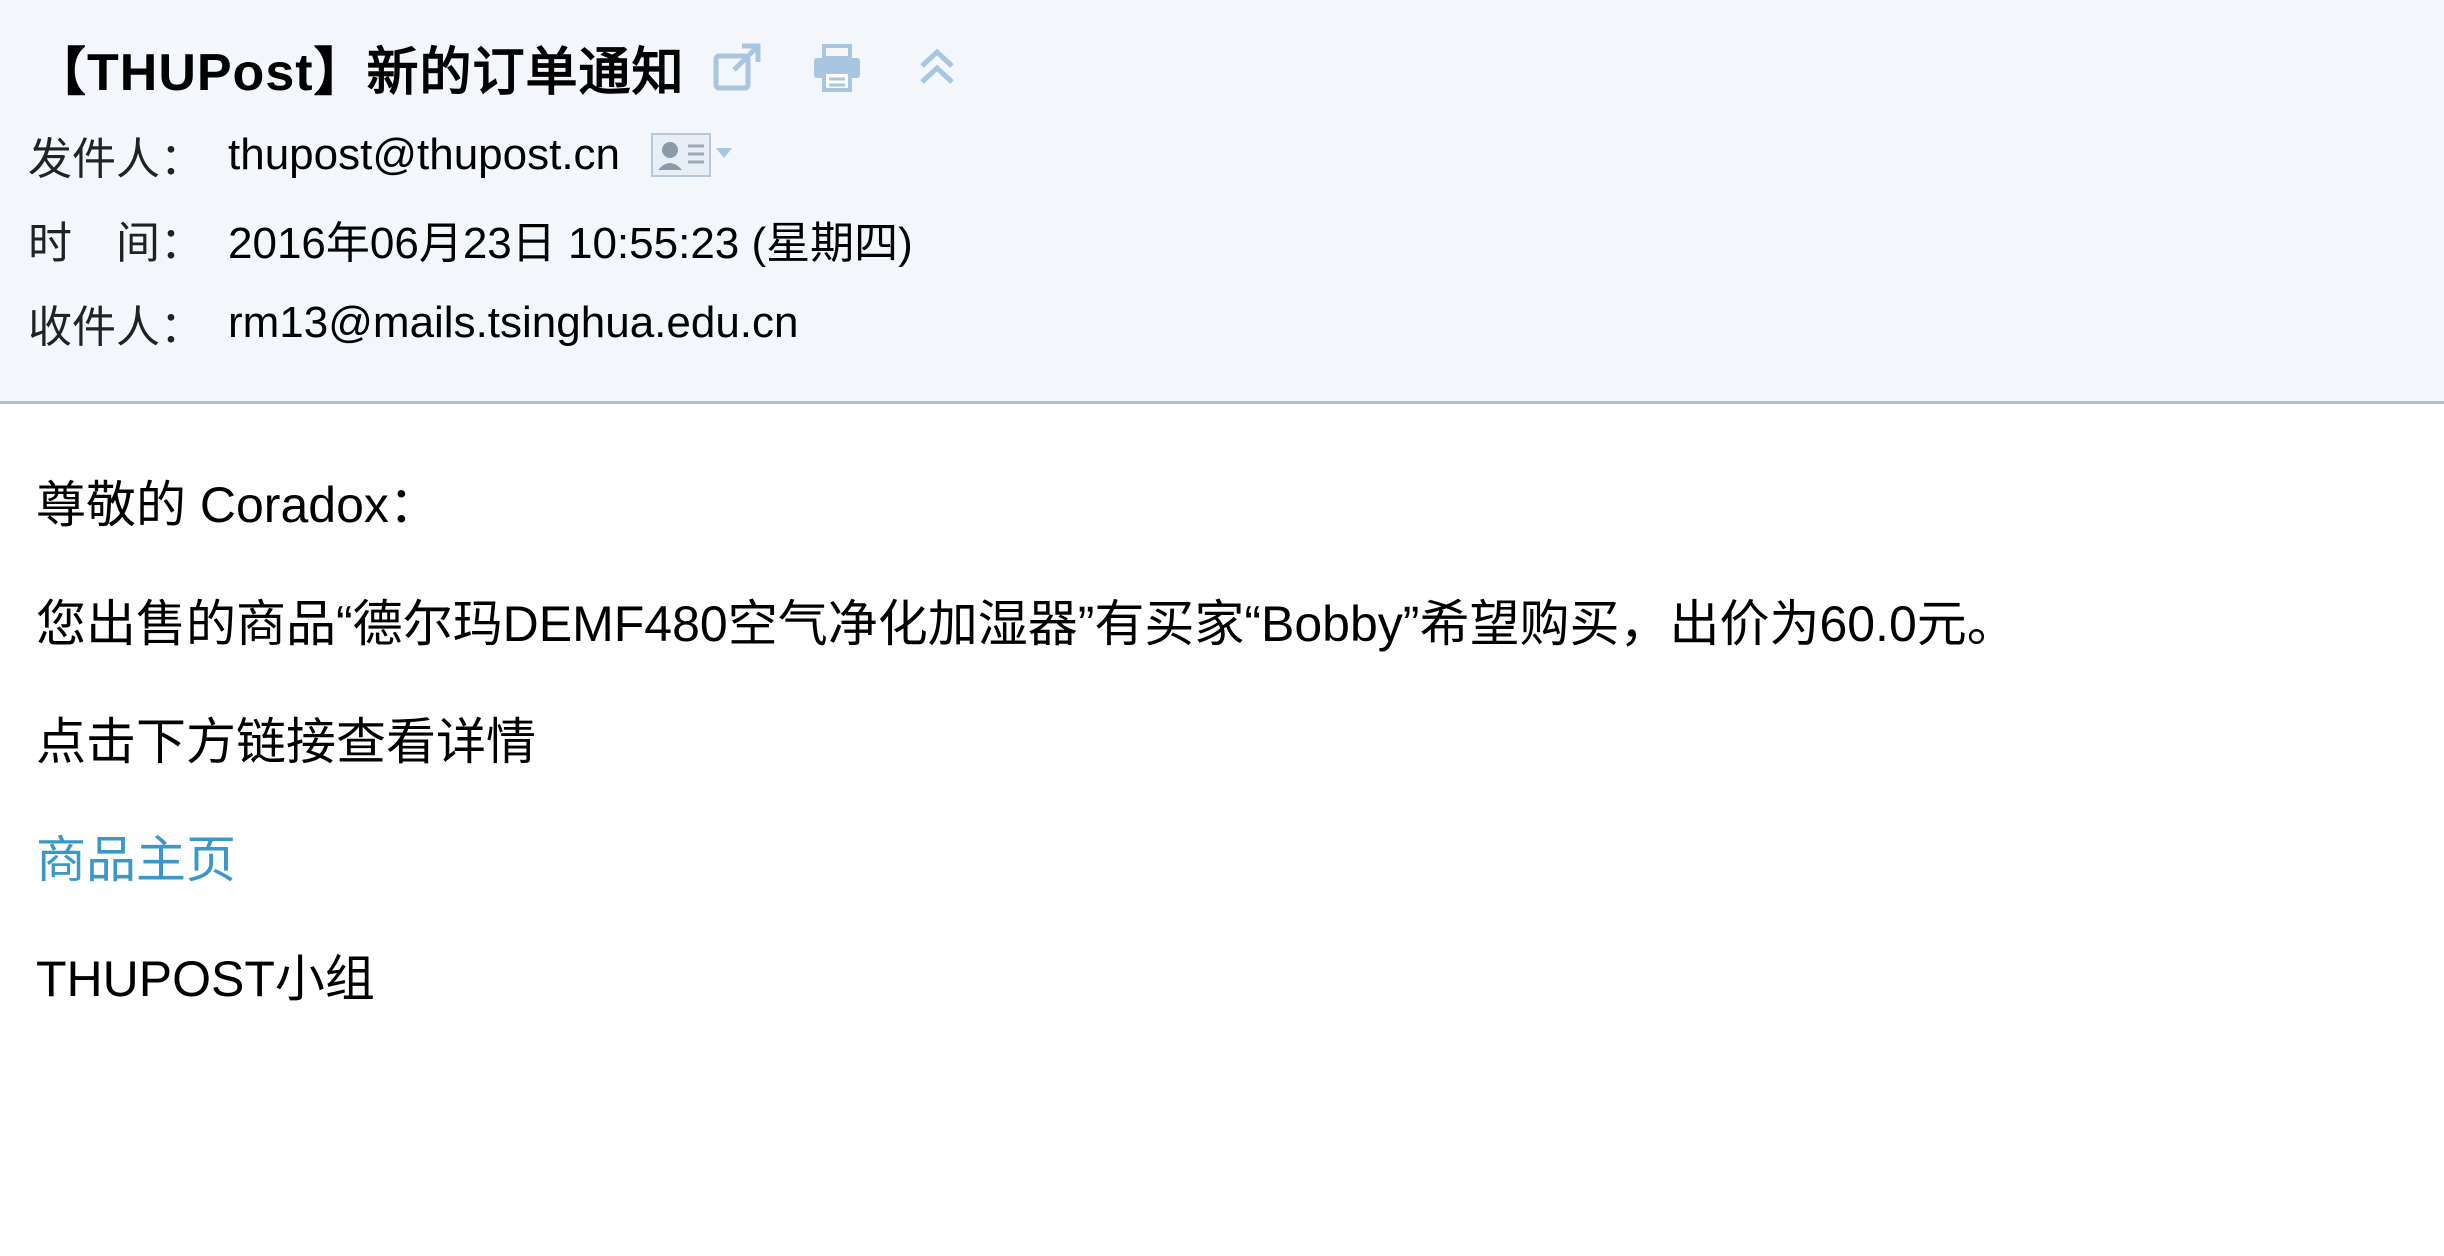 This screenshot has height=1256, width=2444. Describe the element at coordinates (424, 155) in the screenshot. I see `from-value: thupost@thupost.cn` at that location.